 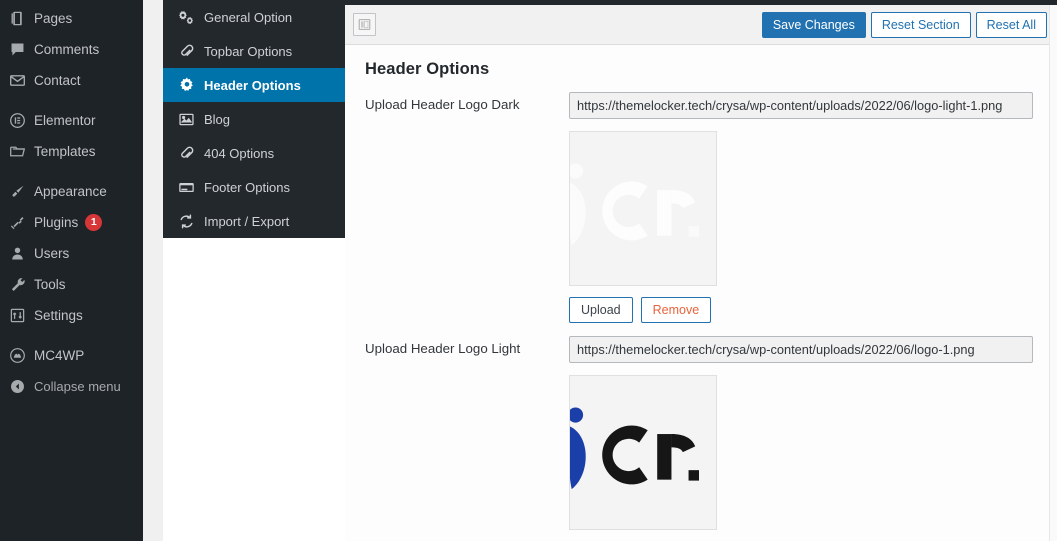 I want to click on sidebar-item-contact: Contact, so click(x=71, y=80).